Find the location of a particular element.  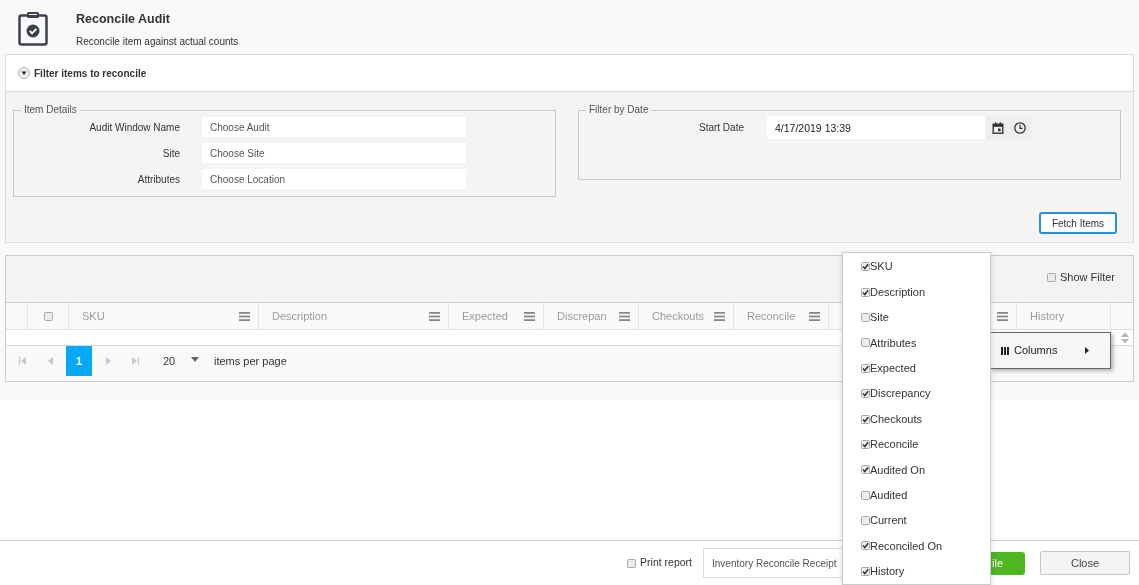

fetch-items-button: Fetch Items is located at coordinates (1078, 223).